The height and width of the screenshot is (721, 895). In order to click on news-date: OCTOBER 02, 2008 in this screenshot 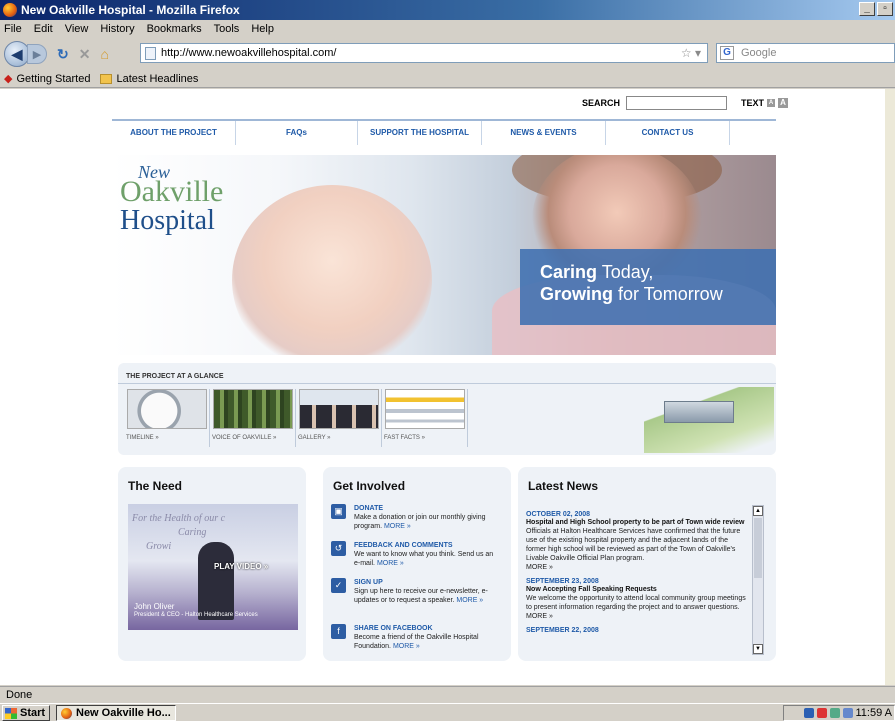, I will do `click(558, 514)`.